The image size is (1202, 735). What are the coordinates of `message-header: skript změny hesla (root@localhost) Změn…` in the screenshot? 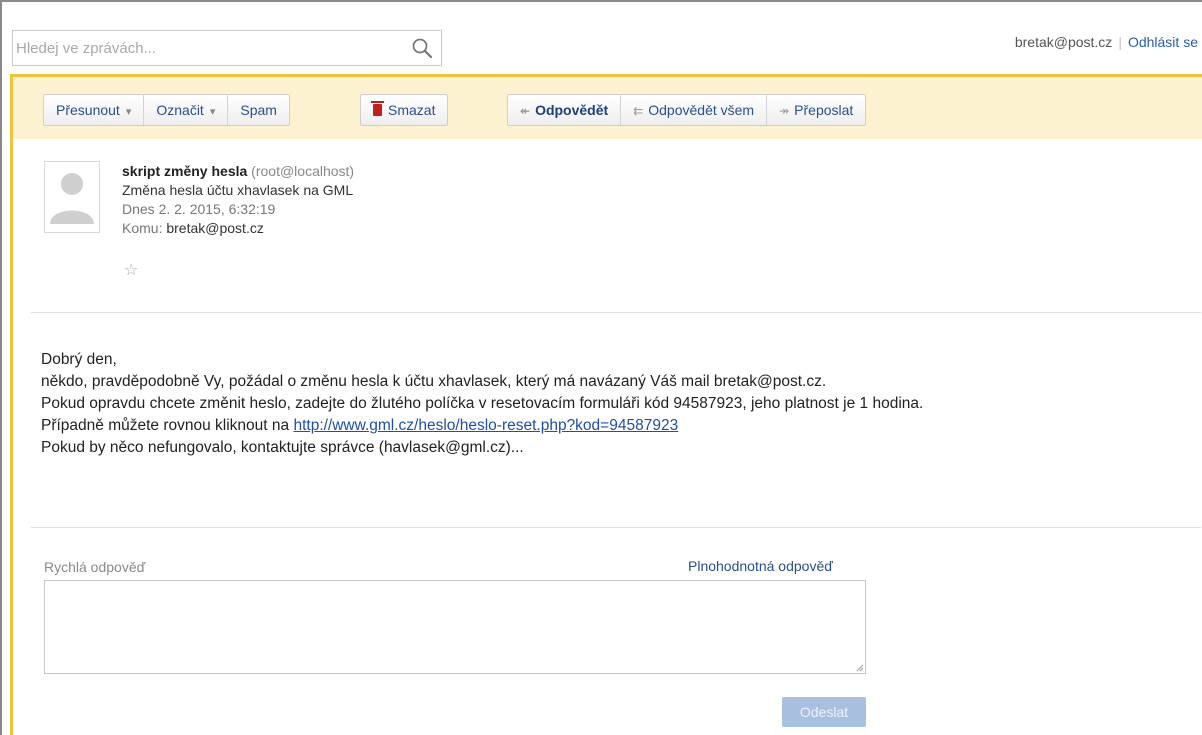 It's located at (238, 200).